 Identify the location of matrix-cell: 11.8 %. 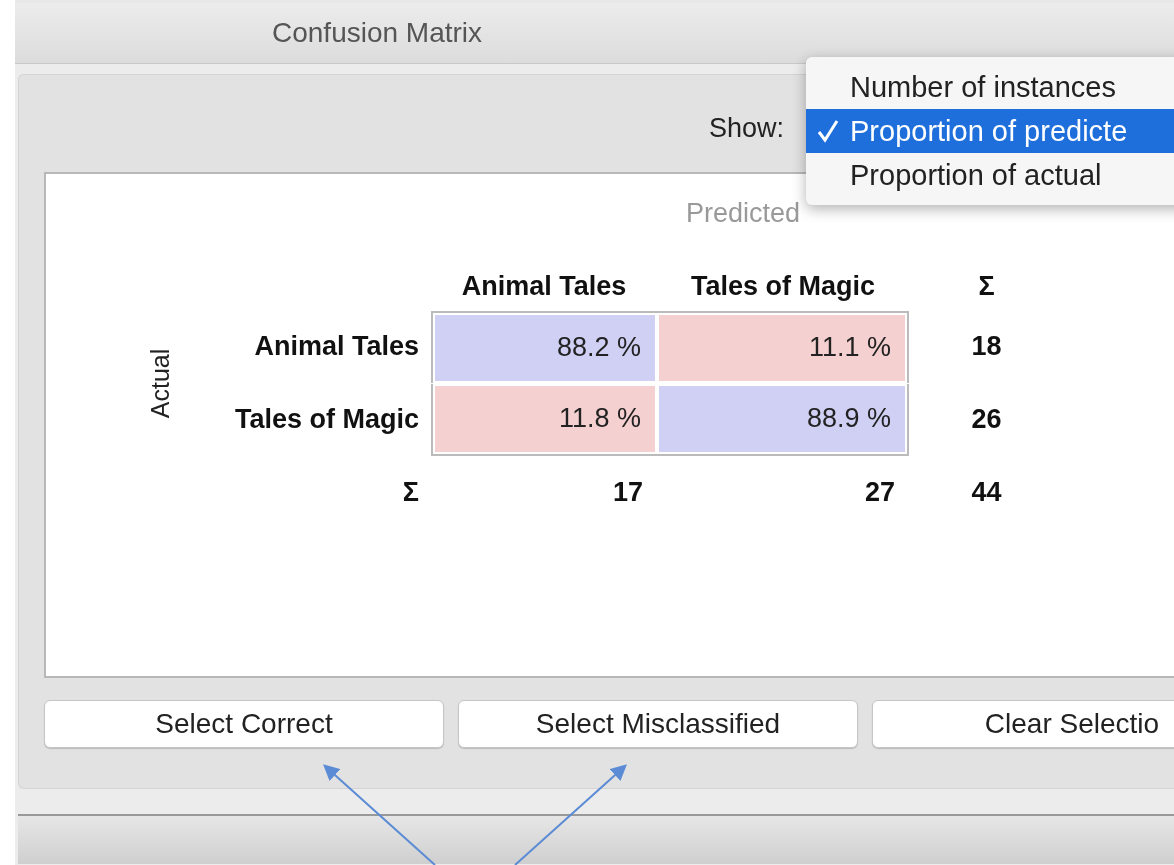
(545, 418).